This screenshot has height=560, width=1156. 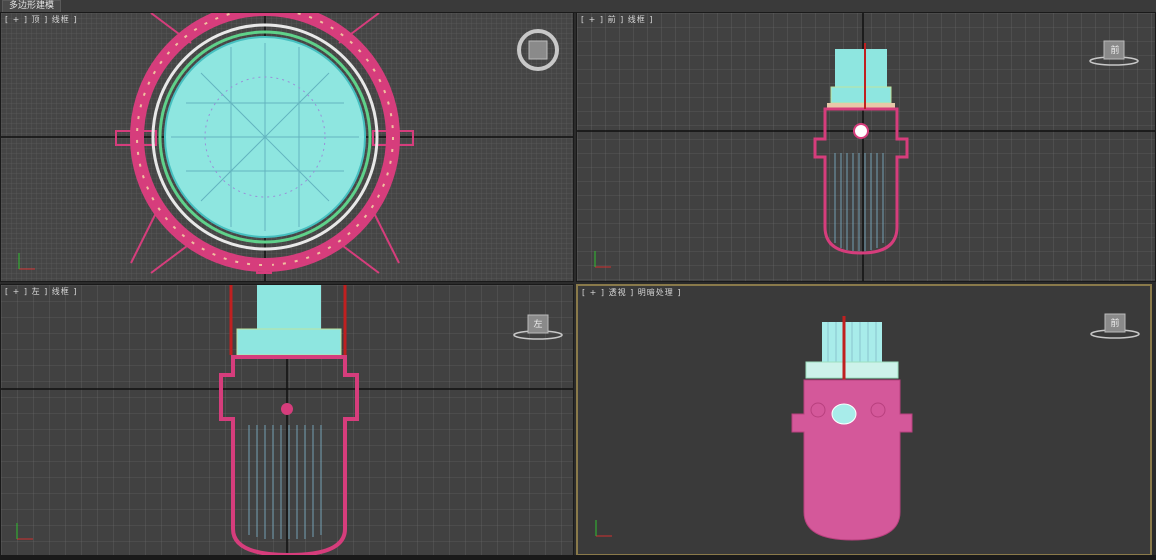 I want to click on viewport-top-label: [ + ] 顶 ] 线框 ], so click(x=41, y=19).